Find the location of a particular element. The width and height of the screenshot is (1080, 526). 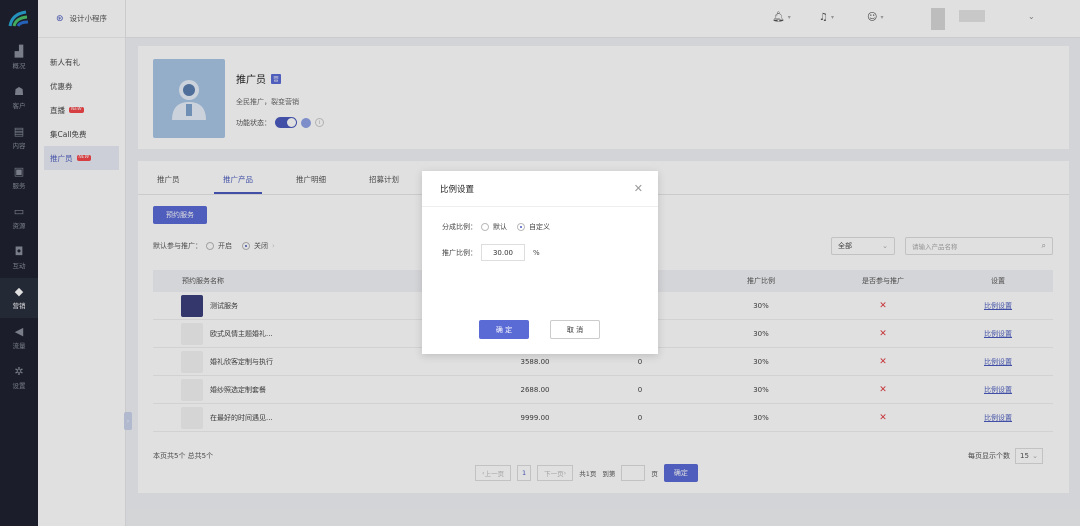

radio-default is located at coordinates (485, 227).